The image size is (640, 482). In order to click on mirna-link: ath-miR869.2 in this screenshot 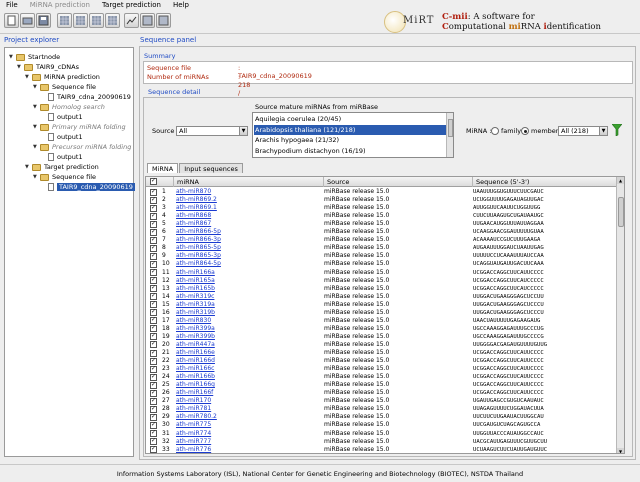, I will do `click(196, 200)`.